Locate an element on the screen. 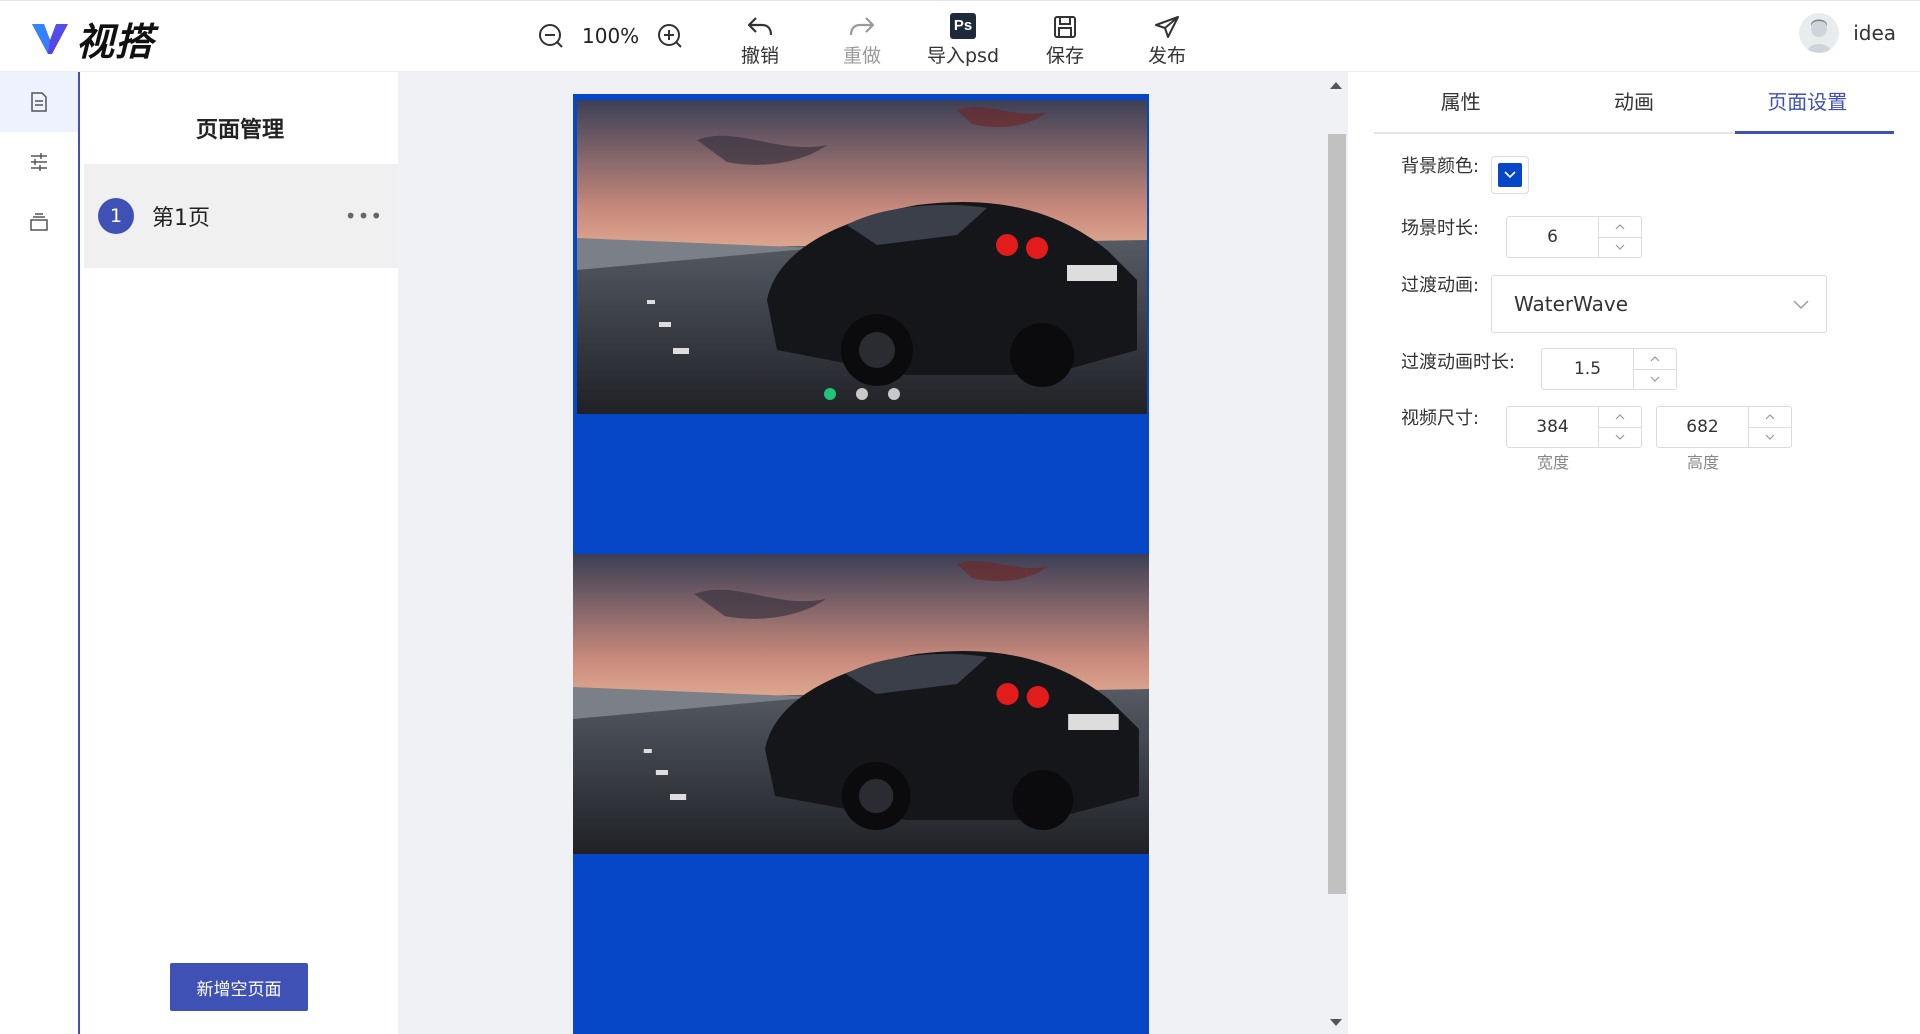 This screenshot has height=1034, width=1920. transition-duration-stepper: 1.5 is located at coordinates (1609, 369).